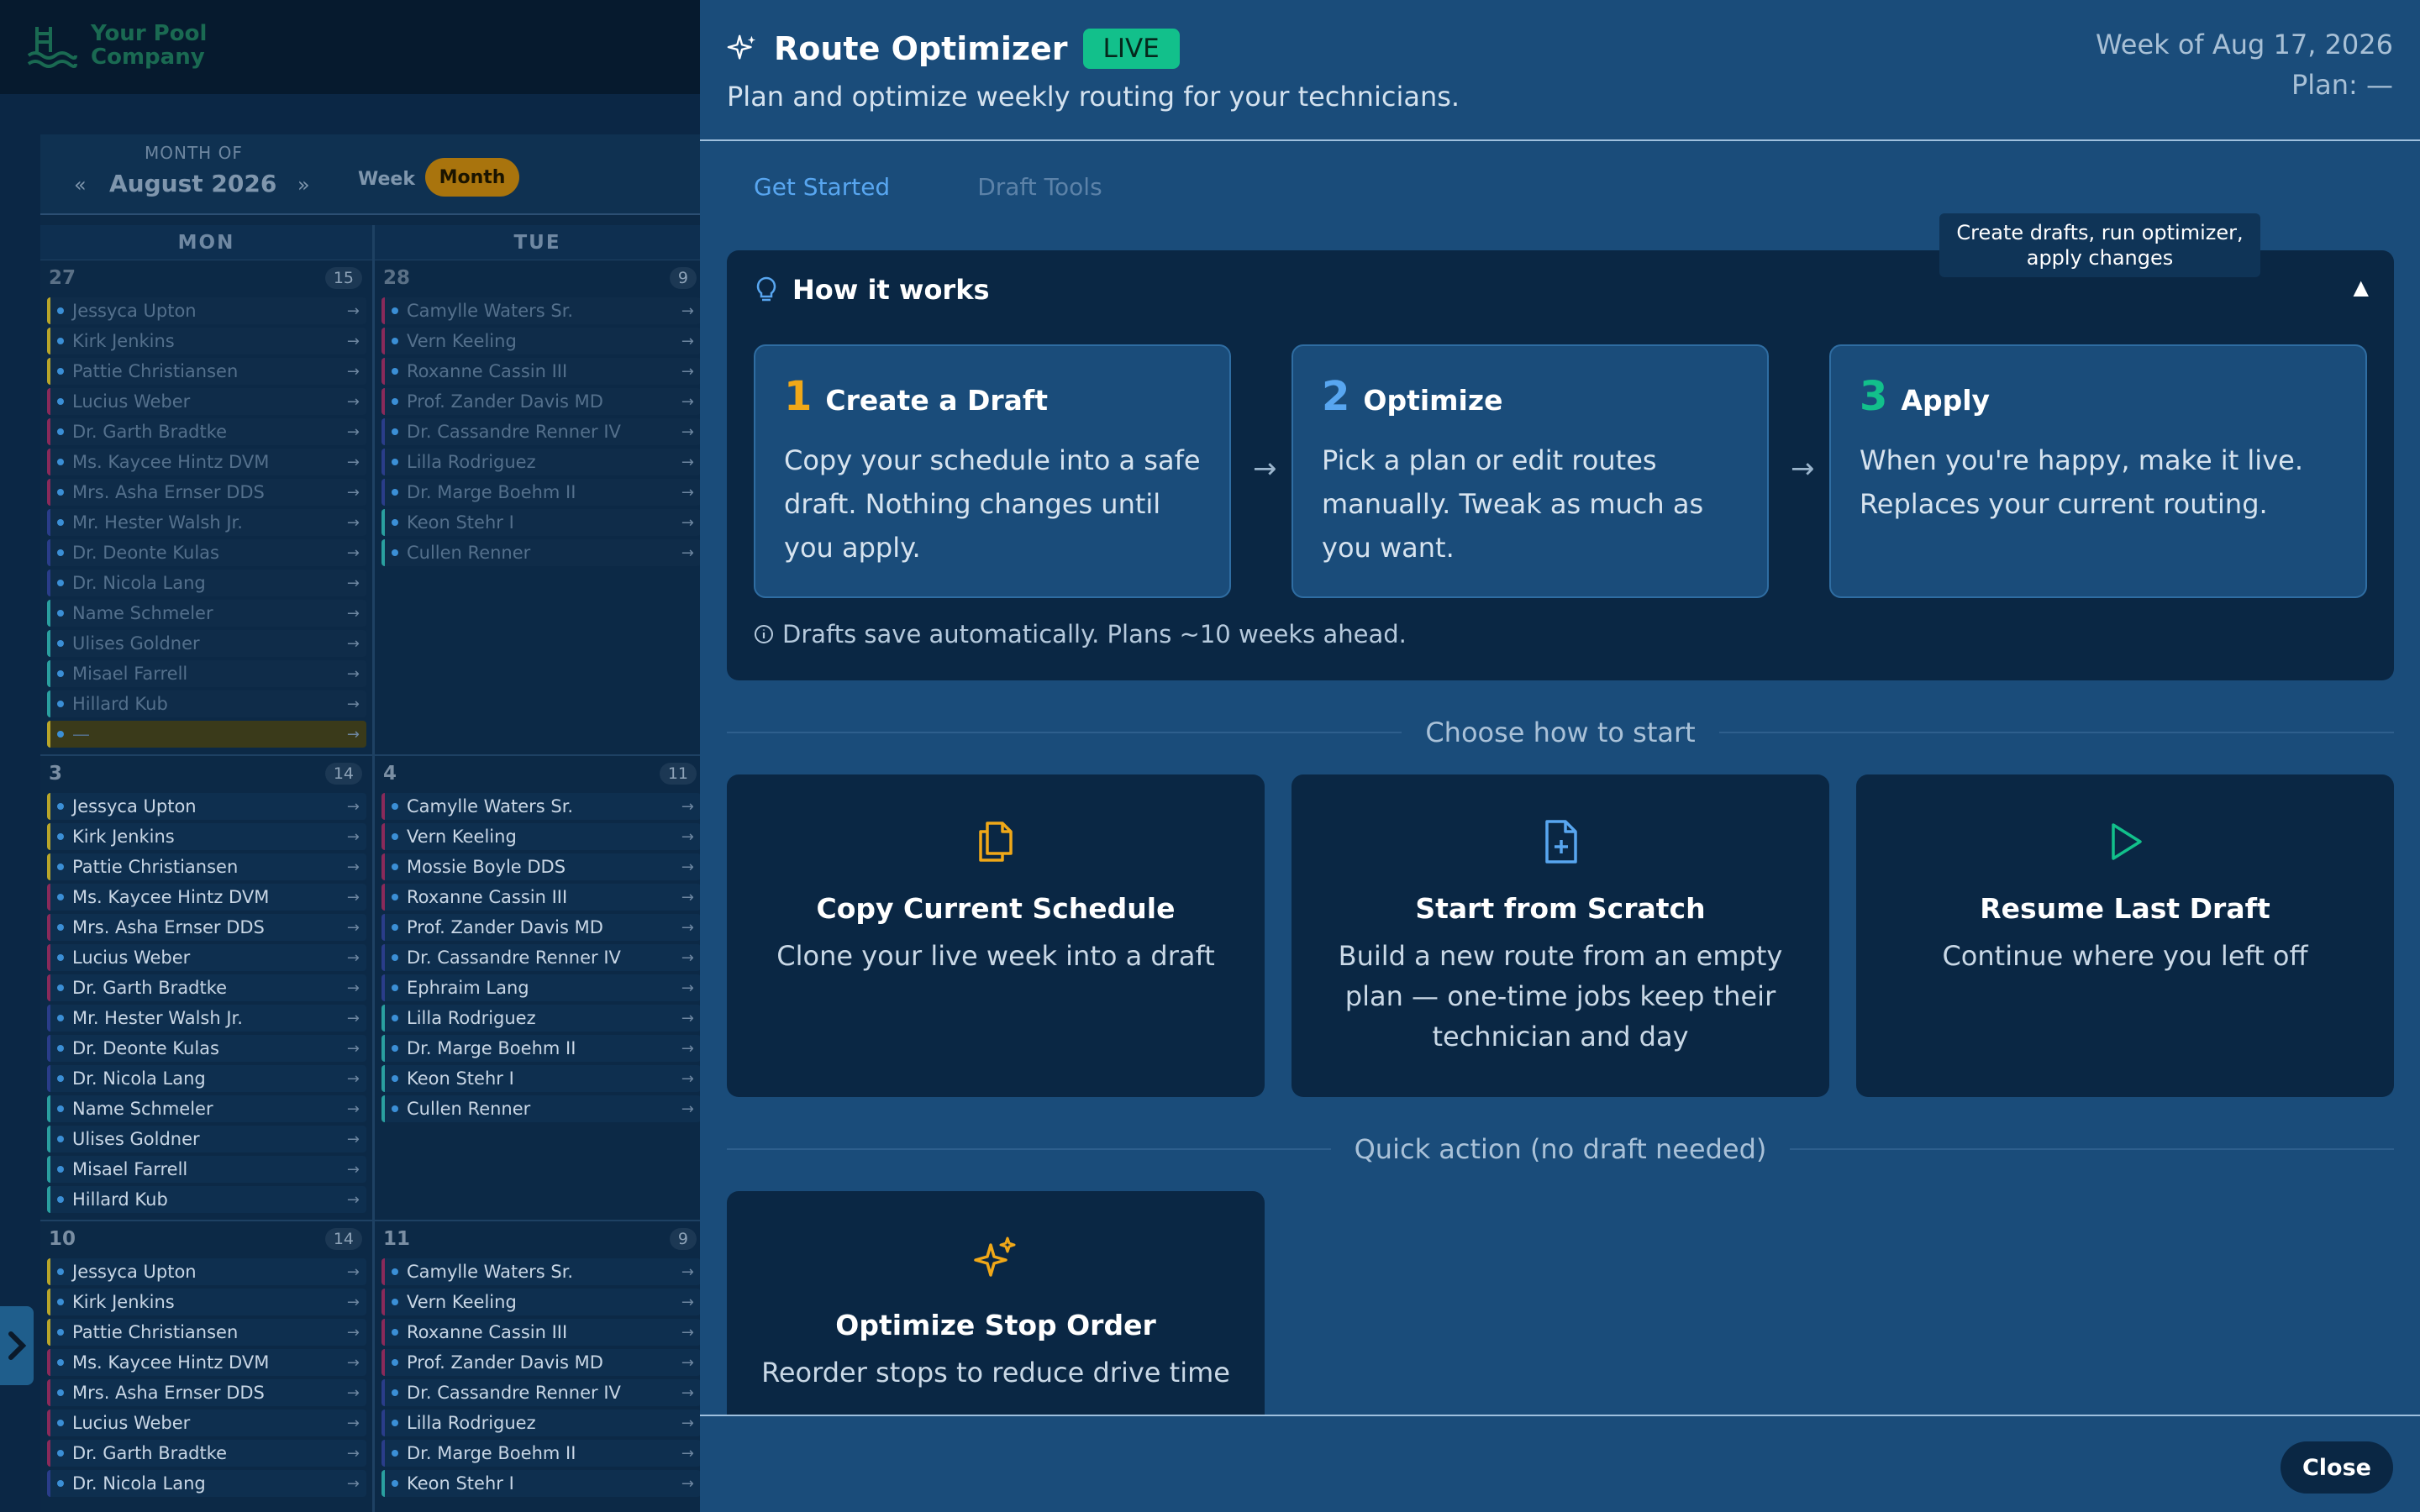  Describe the element at coordinates (303, 185) in the screenshot. I see `next-month-button: »` at that location.